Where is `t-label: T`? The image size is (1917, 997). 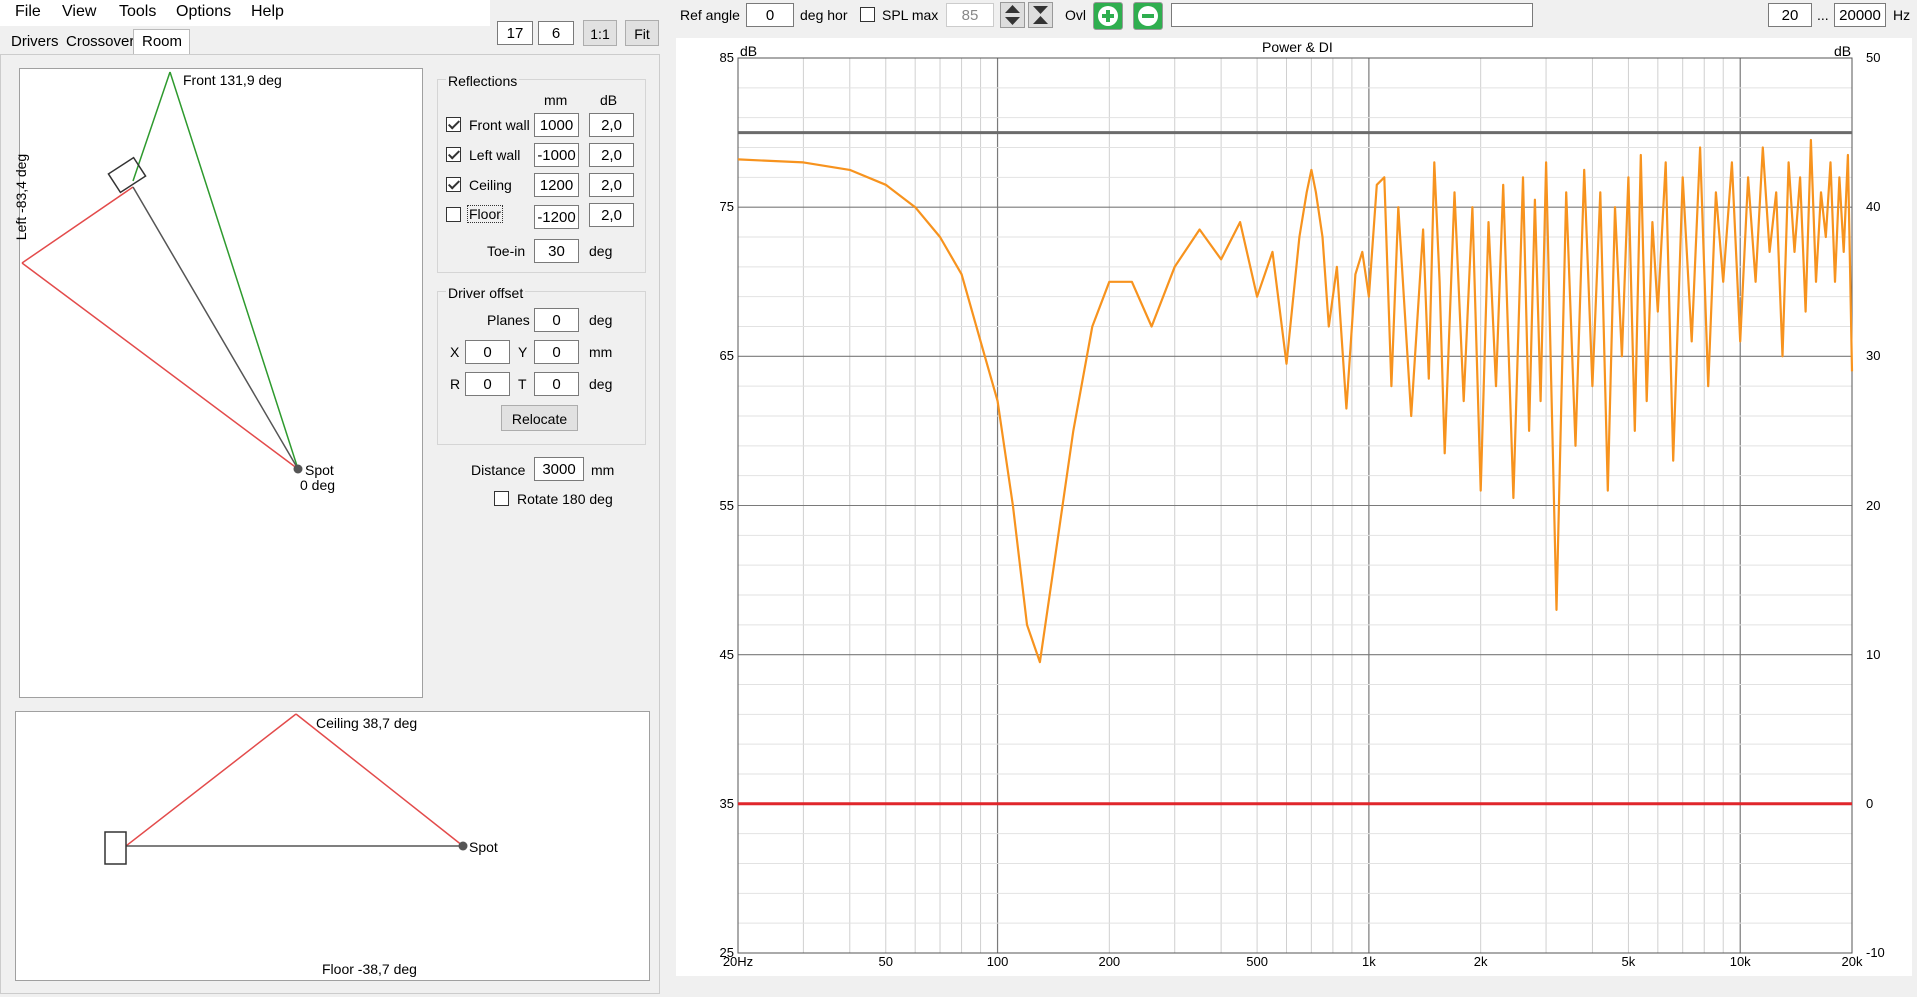 t-label: T is located at coordinates (522, 384).